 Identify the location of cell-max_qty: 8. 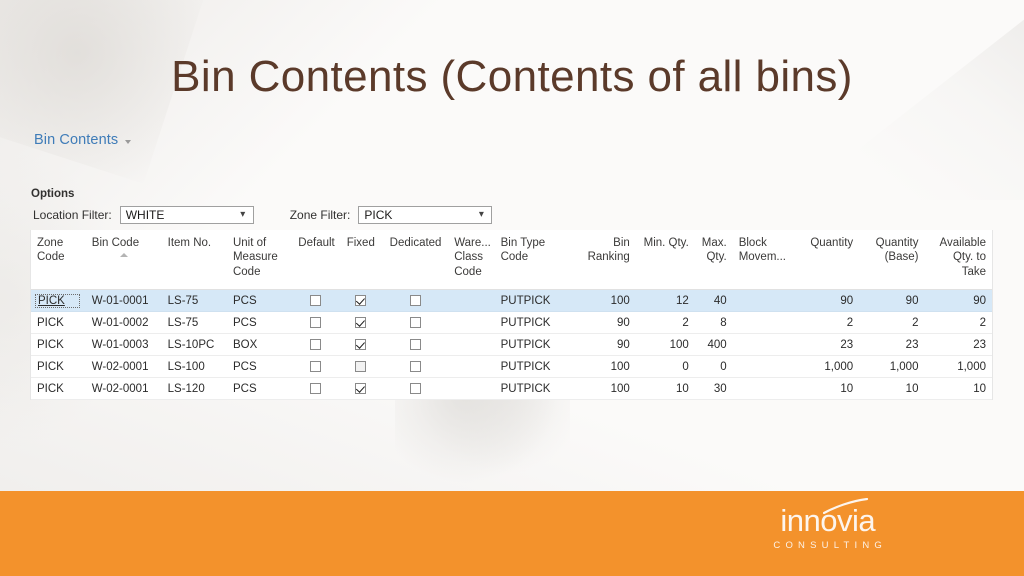
(713, 323).